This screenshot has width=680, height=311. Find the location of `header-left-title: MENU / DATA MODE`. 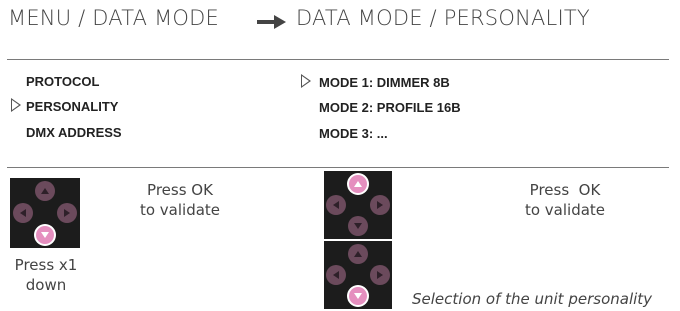

header-left-title: MENU / DATA MODE is located at coordinates (113, 18).